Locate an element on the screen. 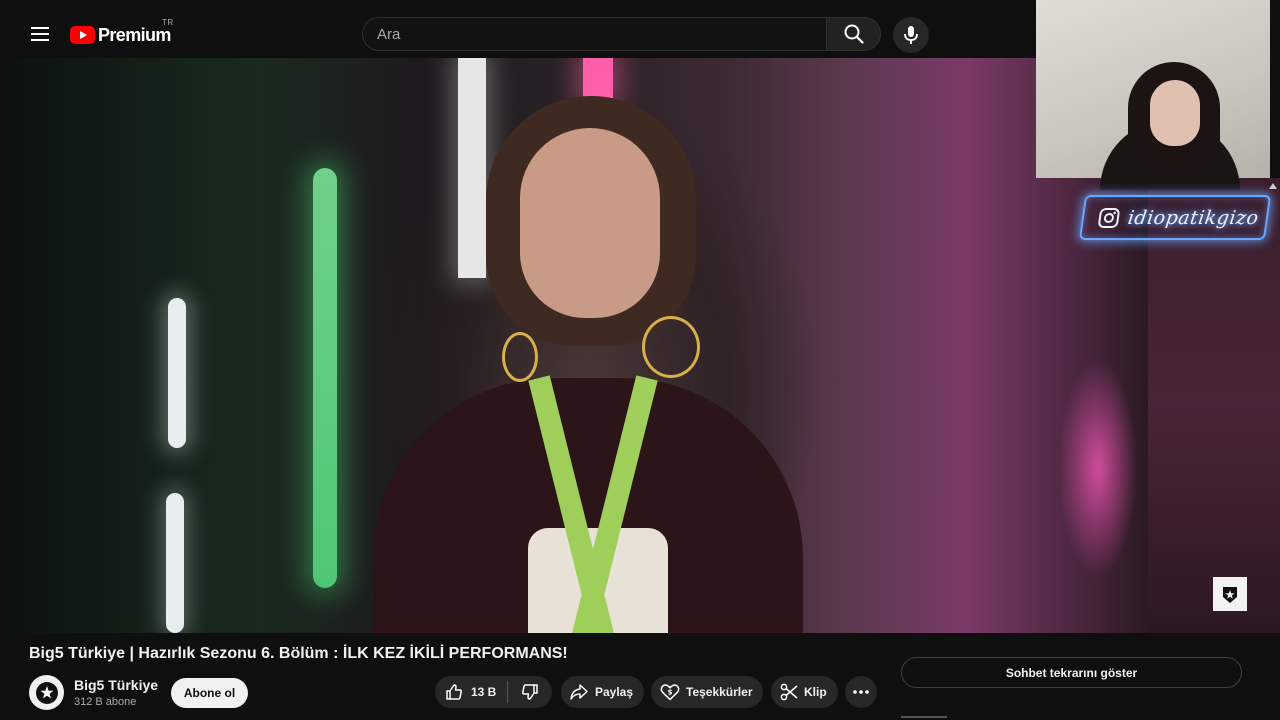 The height and width of the screenshot is (720, 1280). youtube-premium-logo: Premium TR is located at coordinates (121, 33).